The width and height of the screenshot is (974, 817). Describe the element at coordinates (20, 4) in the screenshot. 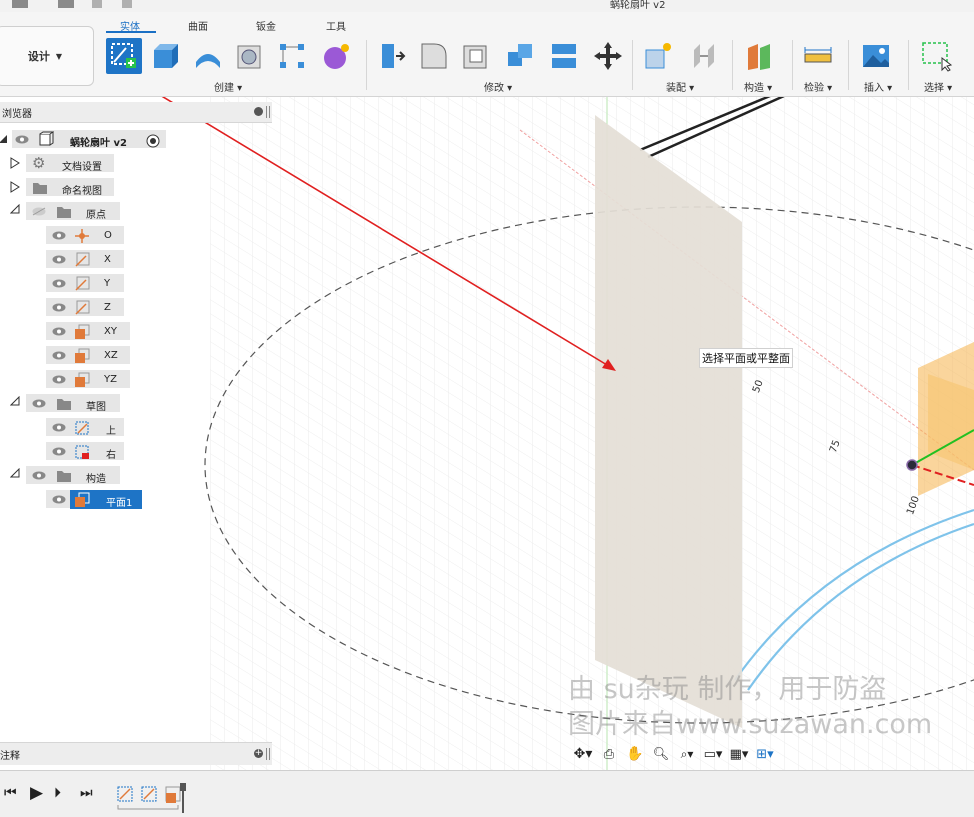

I see `file-icon` at that location.